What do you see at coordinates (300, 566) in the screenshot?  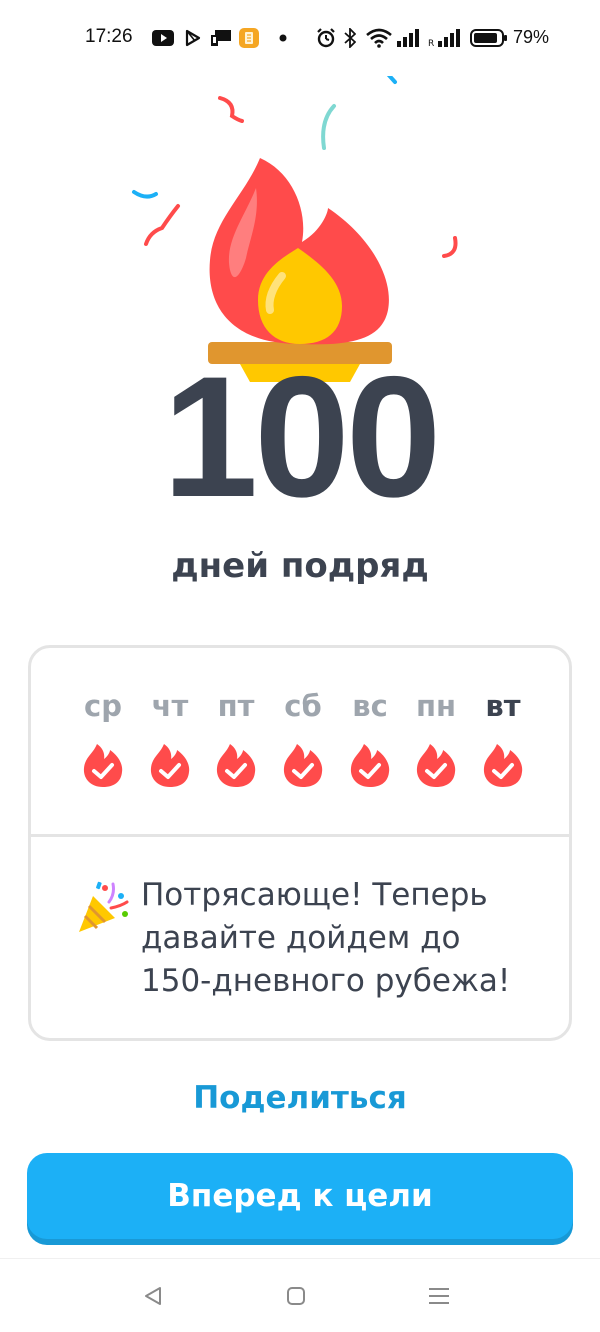 I see `streak-label: дней подряд` at bounding box center [300, 566].